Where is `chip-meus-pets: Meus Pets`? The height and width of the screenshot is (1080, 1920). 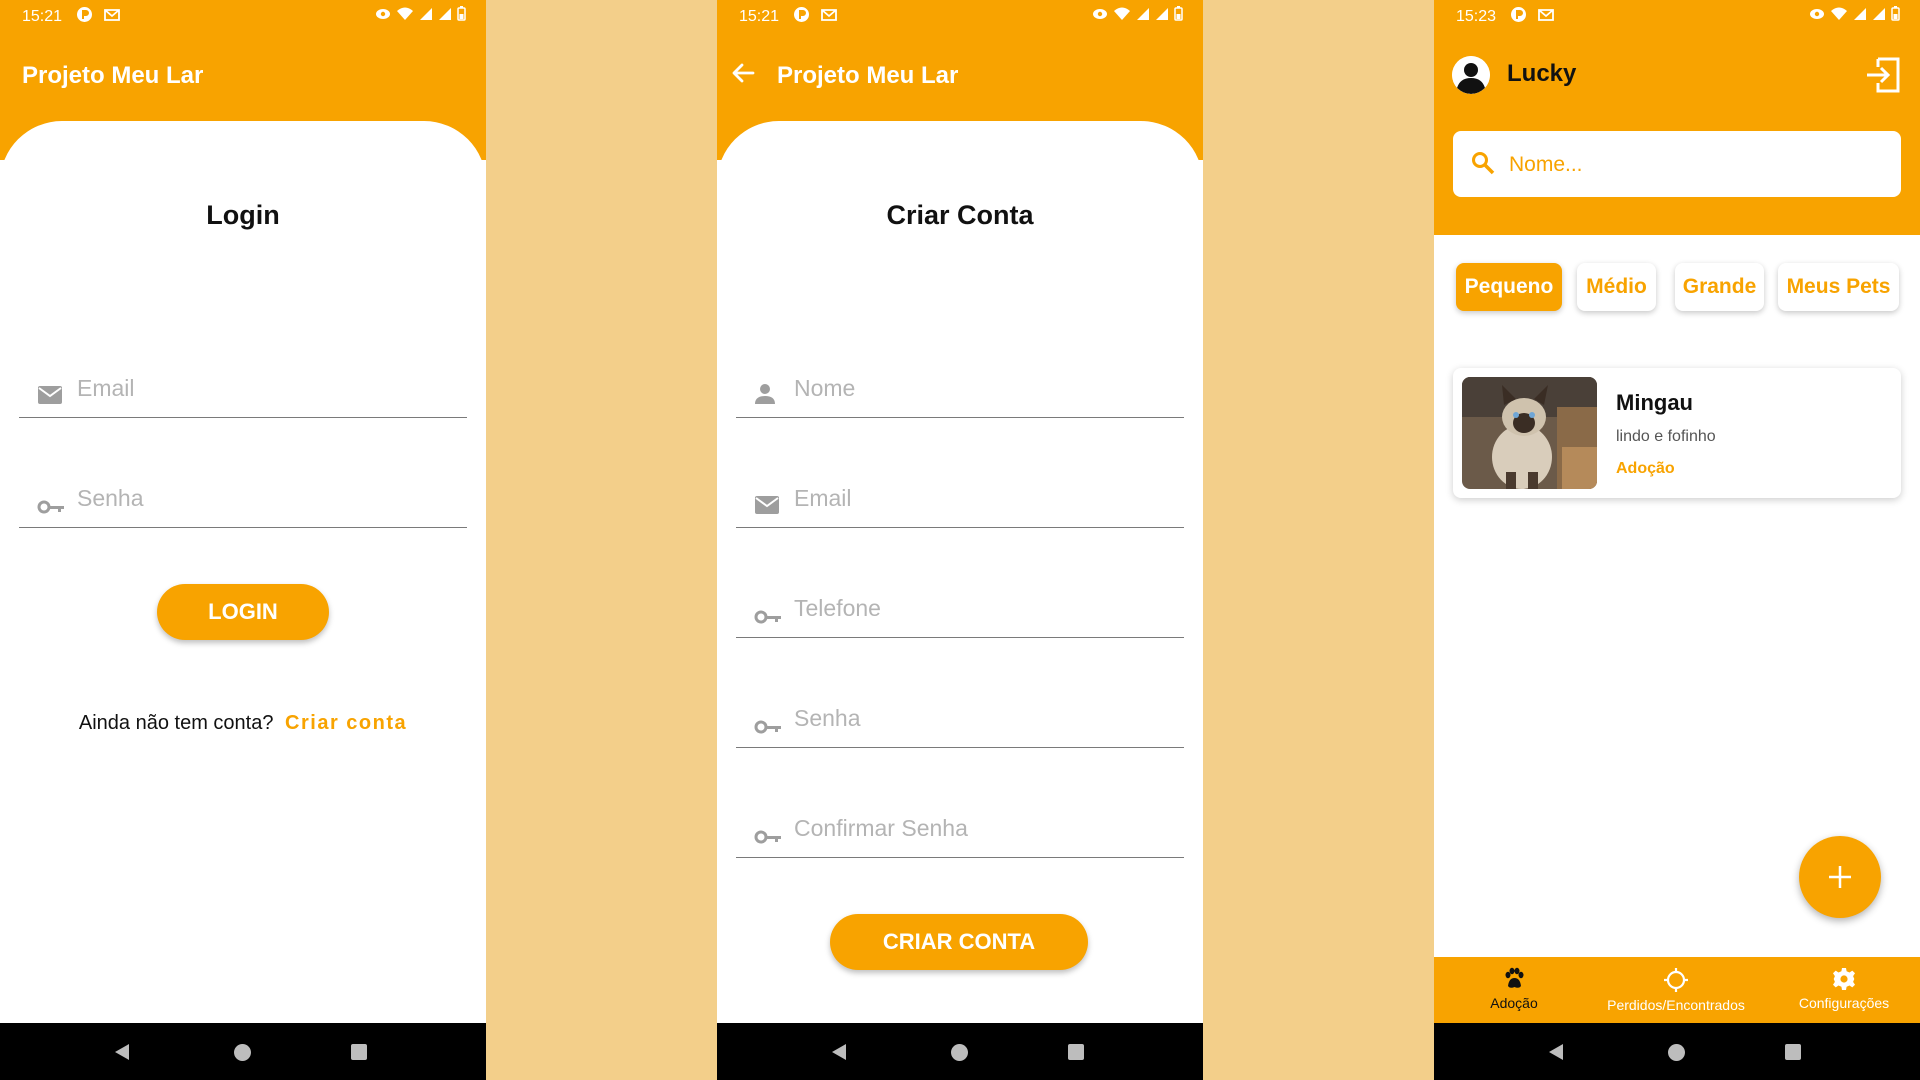
chip-meus-pets: Meus Pets is located at coordinates (1838, 287).